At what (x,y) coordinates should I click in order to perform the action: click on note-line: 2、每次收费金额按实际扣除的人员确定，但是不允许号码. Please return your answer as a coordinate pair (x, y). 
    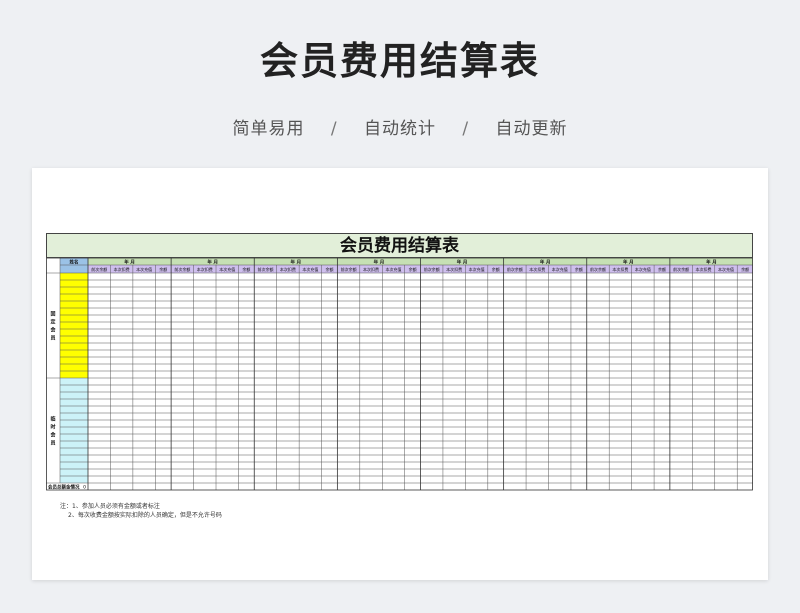
    Looking at the image, I should click on (145, 515).